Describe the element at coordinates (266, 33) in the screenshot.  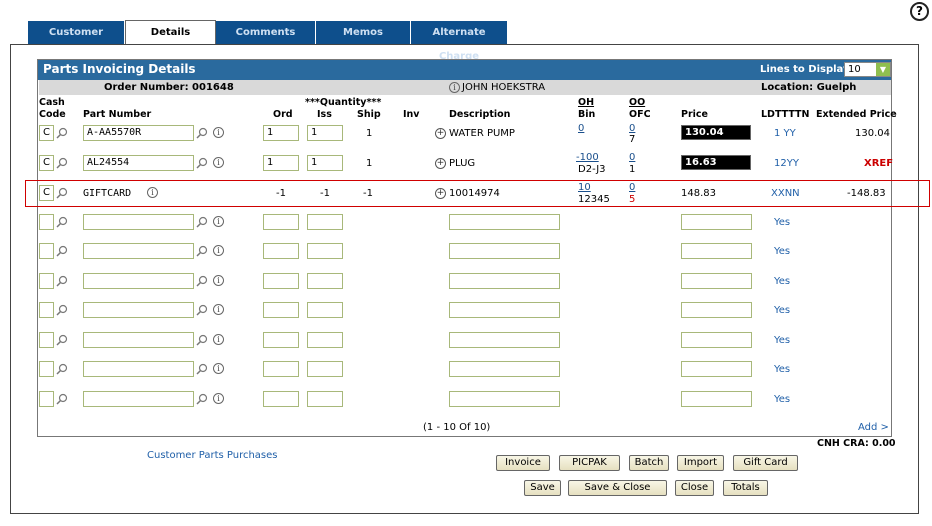
I see `tab-comments: Comments` at that location.